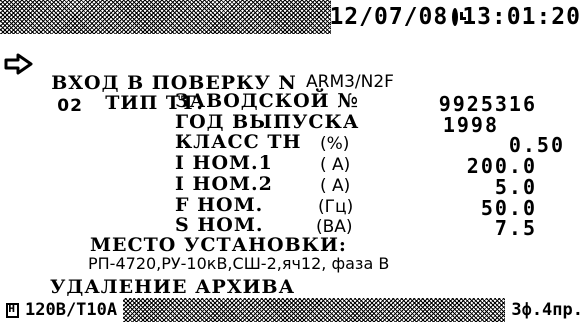  Describe the element at coordinates (218, 245) in the screenshot. I see `location-label: МЕСТО УСТАНОВКИ:` at that location.